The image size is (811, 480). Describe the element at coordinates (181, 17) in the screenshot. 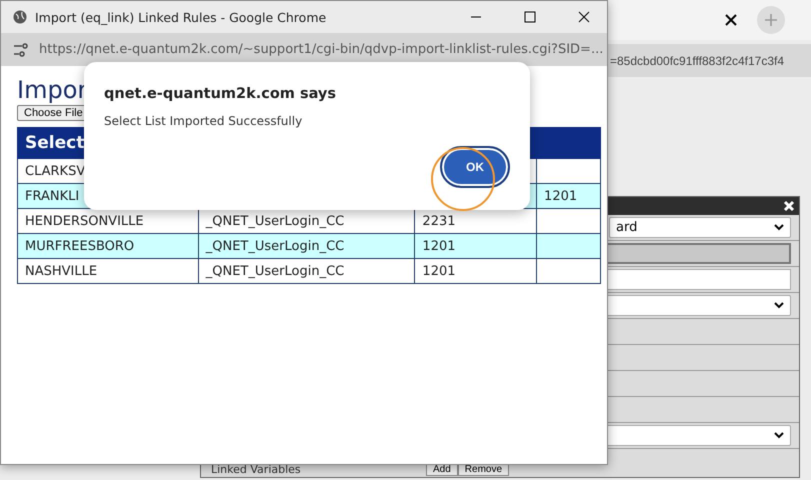

I see `window-title: Import (eq_link) Linked Rules - Google Chrome` at that location.